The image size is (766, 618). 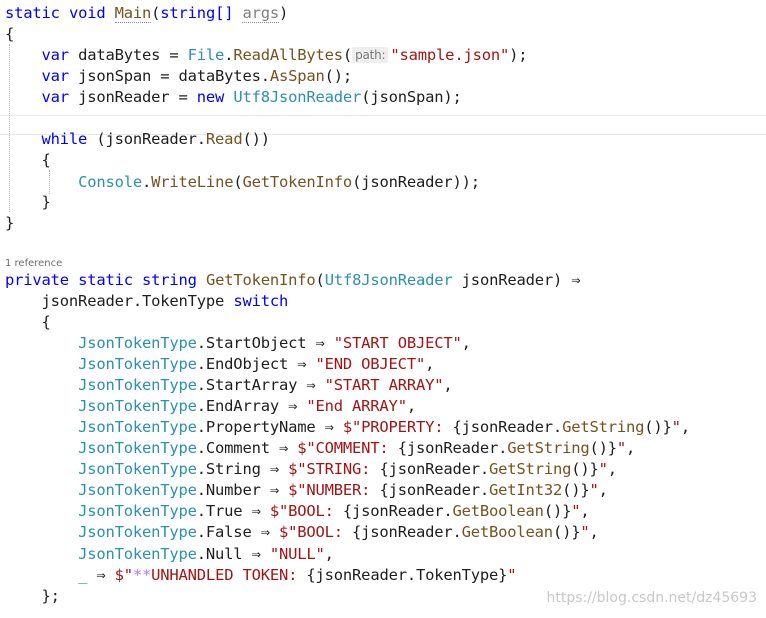 What do you see at coordinates (224, 139) in the screenshot?
I see `method-call: Read` at bounding box center [224, 139].